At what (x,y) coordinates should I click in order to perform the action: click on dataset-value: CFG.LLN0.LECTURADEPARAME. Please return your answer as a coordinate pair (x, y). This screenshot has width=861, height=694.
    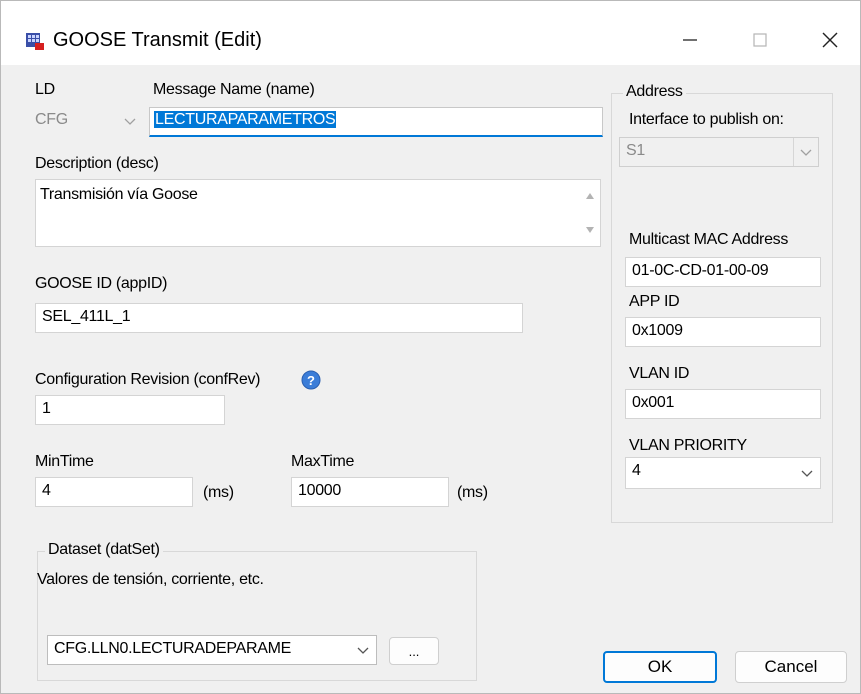
    Looking at the image, I should click on (173, 648).